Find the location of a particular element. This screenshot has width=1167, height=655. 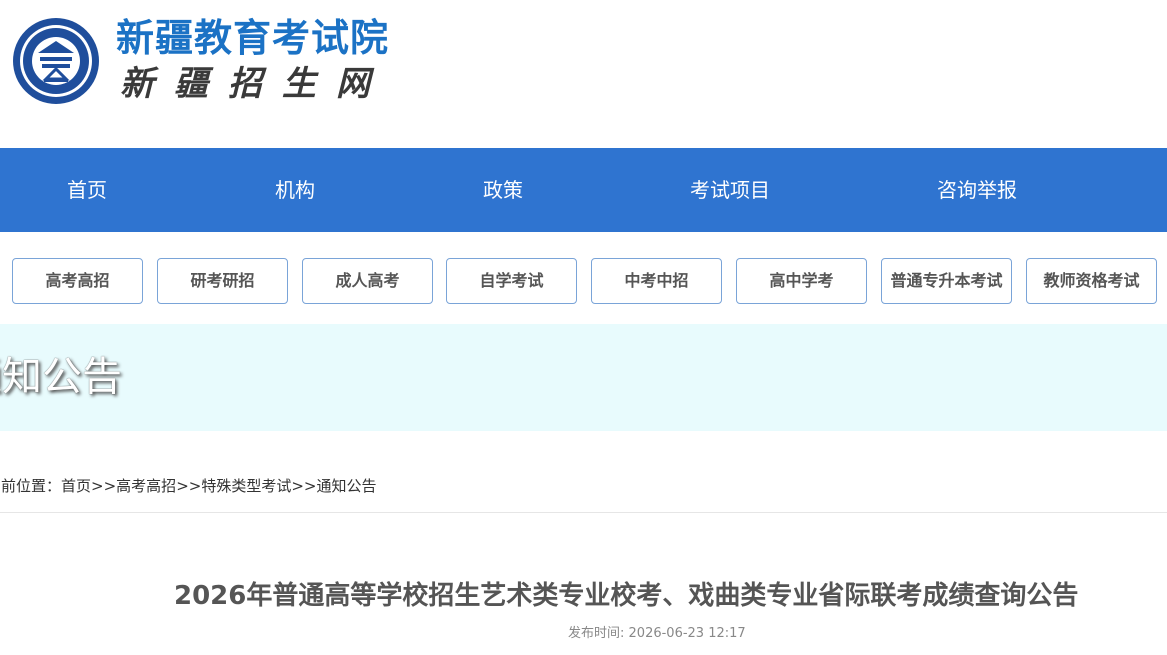

nav-item-consult-report: 咨询举报 is located at coordinates (977, 190).